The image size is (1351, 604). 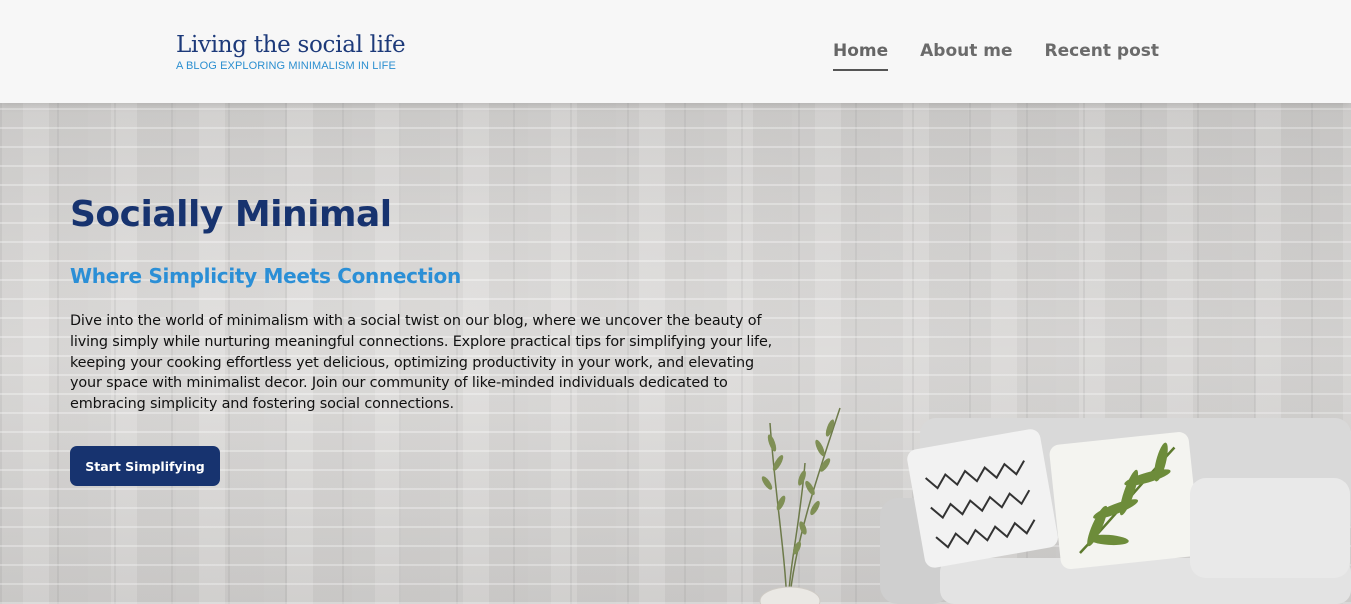 What do you see at coordinates (1102, 55) in the screenshot?
I see `nav-item-recent-post: Recent post` at bounding box center [1102, 55].